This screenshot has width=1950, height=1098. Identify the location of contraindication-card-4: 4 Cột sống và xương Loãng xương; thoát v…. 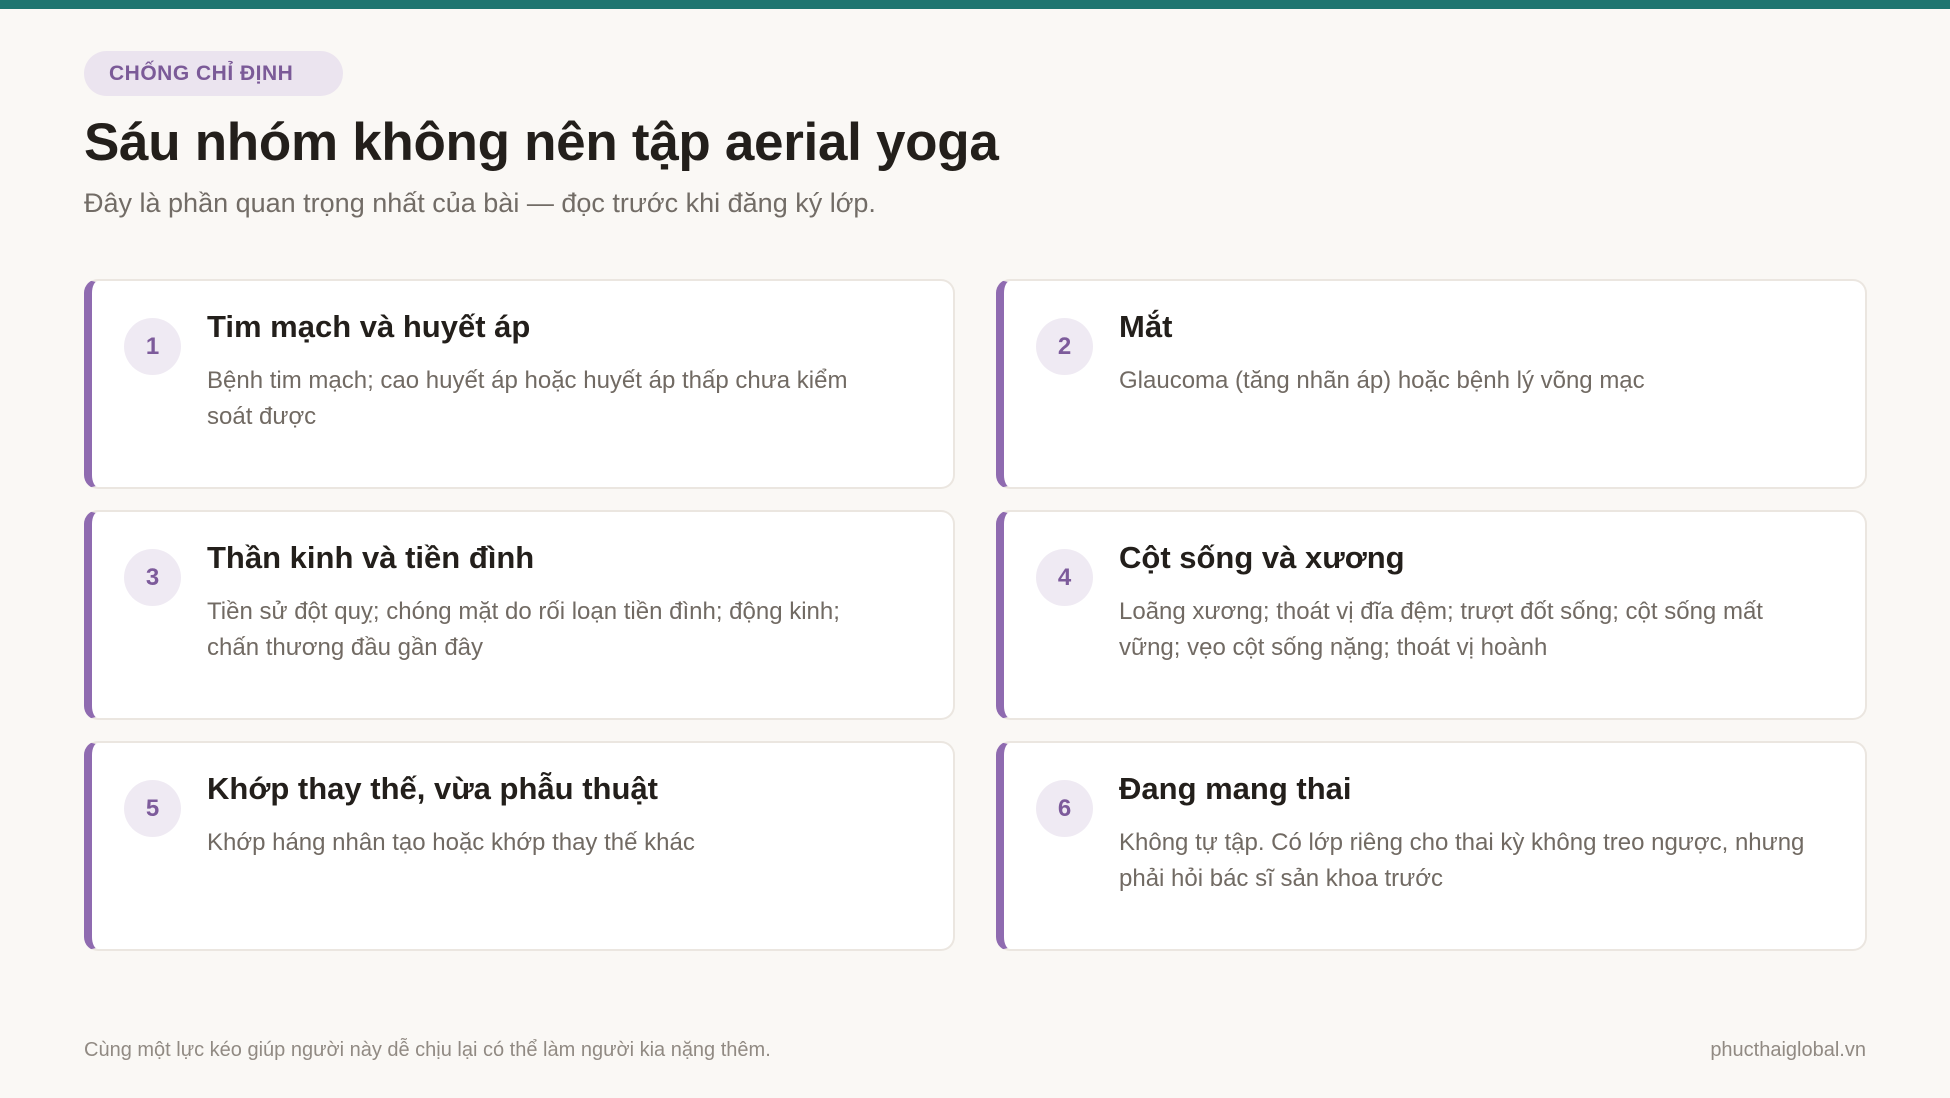
(1431, 615).